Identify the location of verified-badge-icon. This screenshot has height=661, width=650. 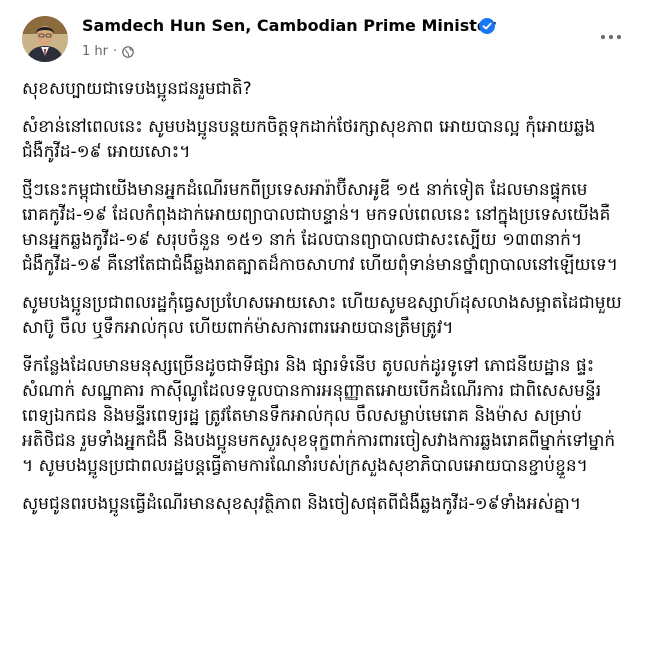
(487, 26).